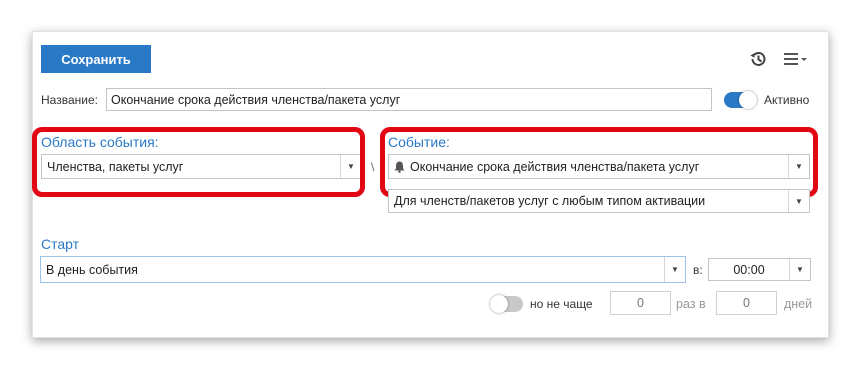 The width and height of the screenshot is (858, 369). What do you see at coordinates (797, 59) in the screenshot?
I see `hamburger-menu-icon` at bounding box center [797, 59].